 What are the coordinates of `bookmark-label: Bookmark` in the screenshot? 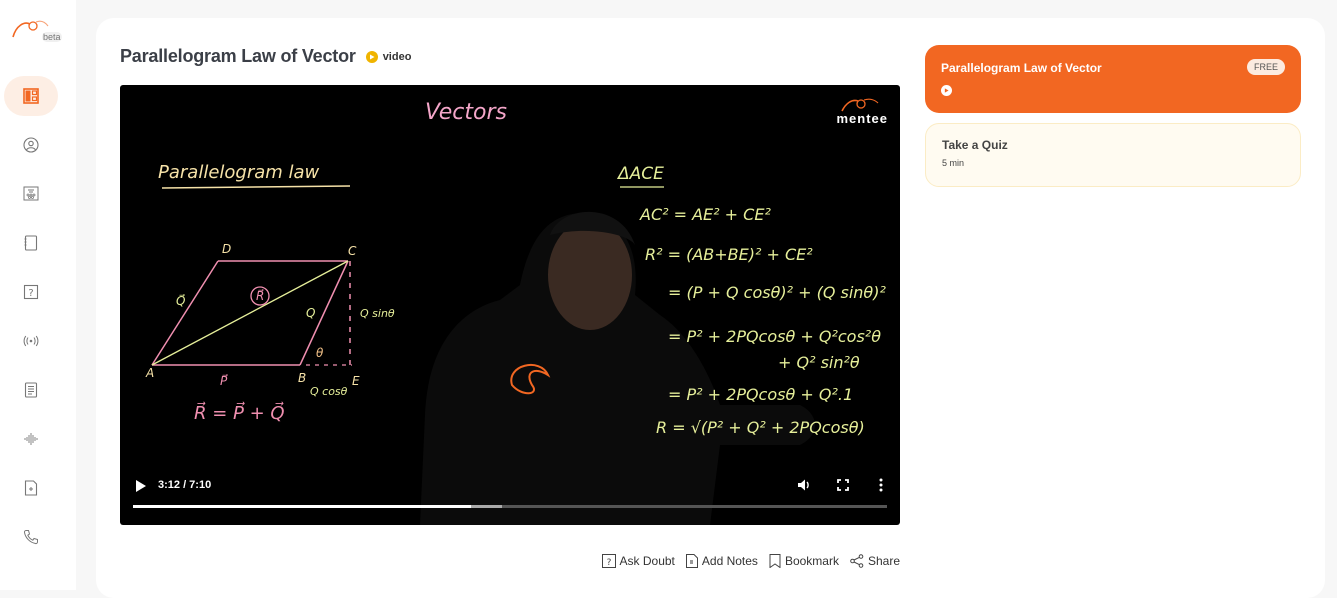 It's located at (811, 561).